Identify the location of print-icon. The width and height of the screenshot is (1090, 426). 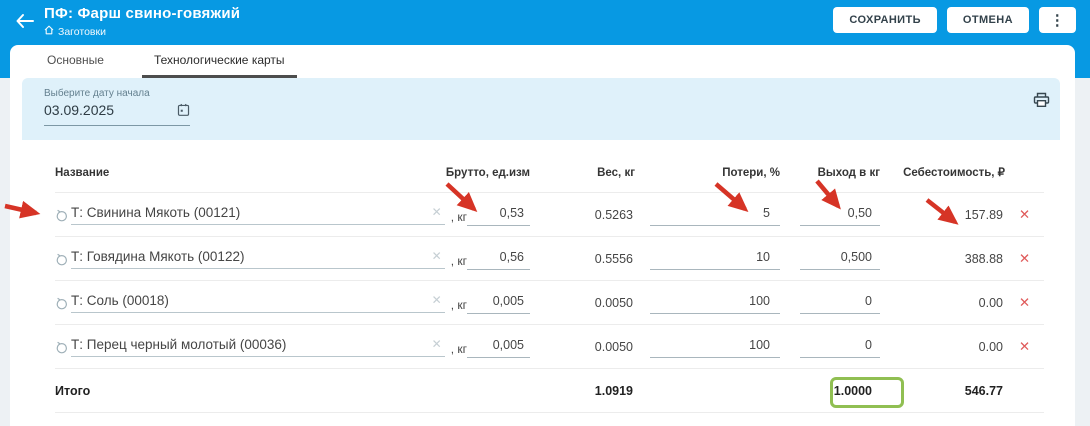
(1041, 101).